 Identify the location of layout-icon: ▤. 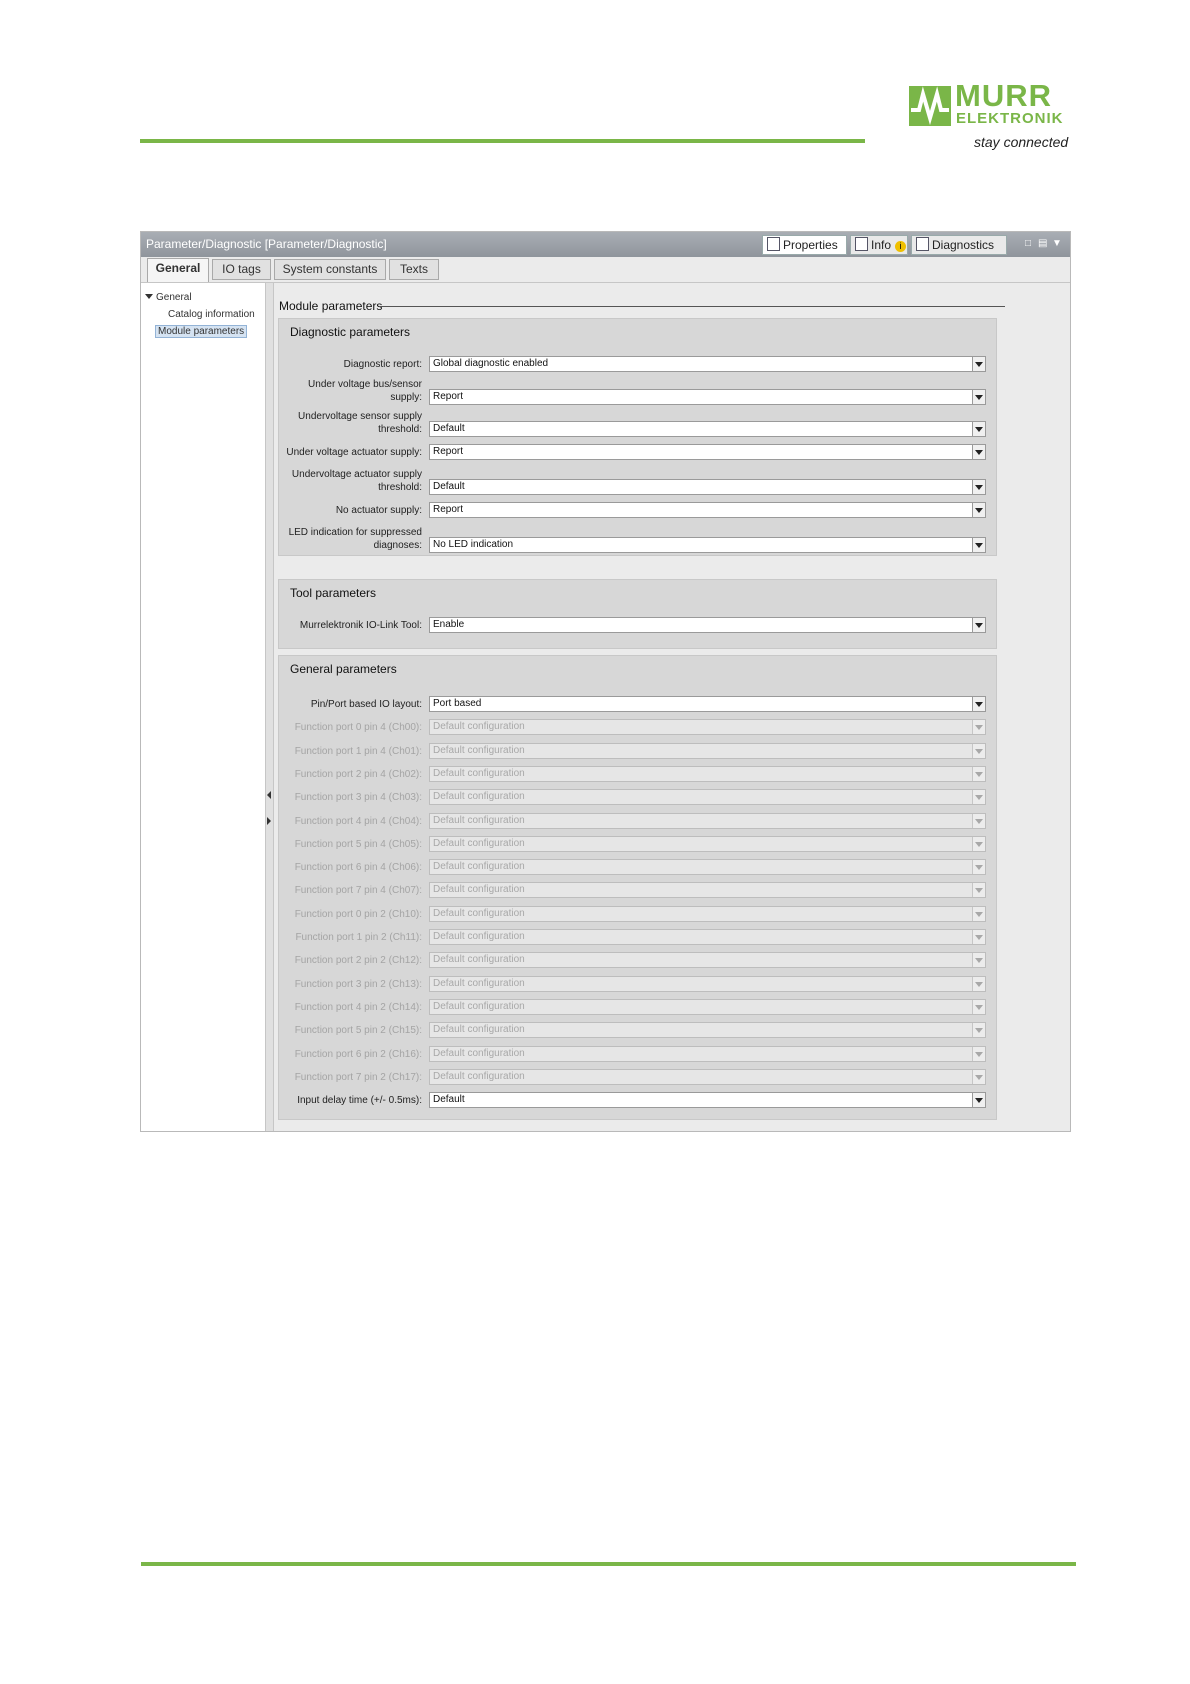
(1042, 243).